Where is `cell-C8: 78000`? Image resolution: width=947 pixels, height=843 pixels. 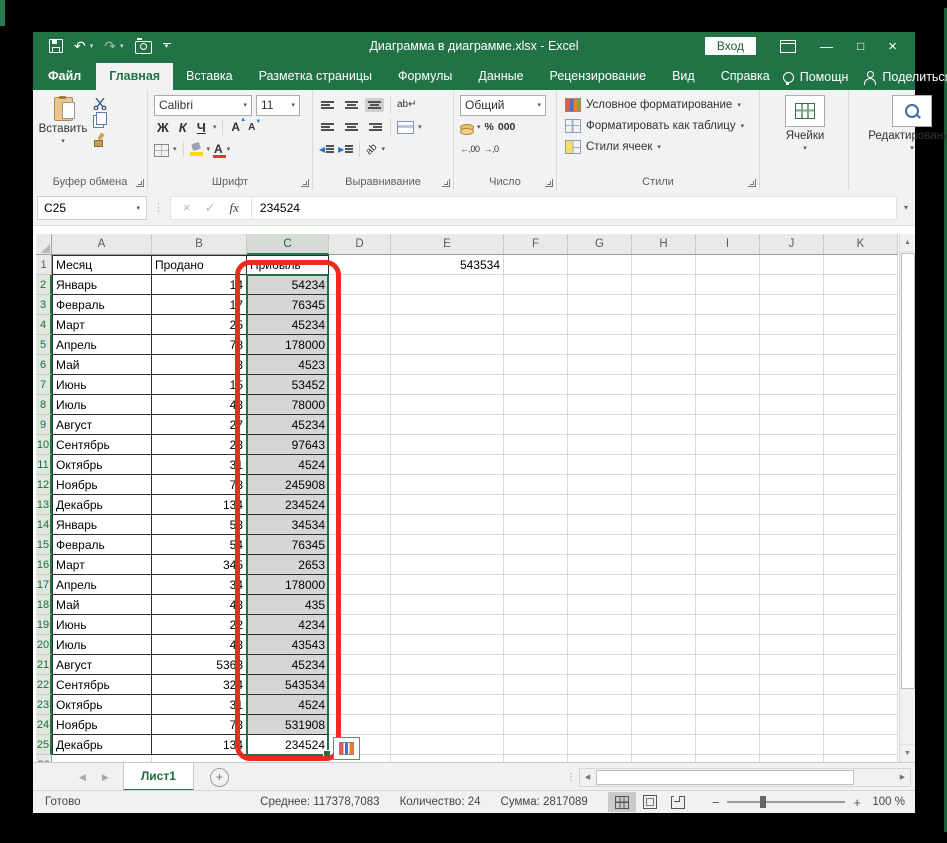 cell-C8: 78000 is located at coordinates (288, 405).